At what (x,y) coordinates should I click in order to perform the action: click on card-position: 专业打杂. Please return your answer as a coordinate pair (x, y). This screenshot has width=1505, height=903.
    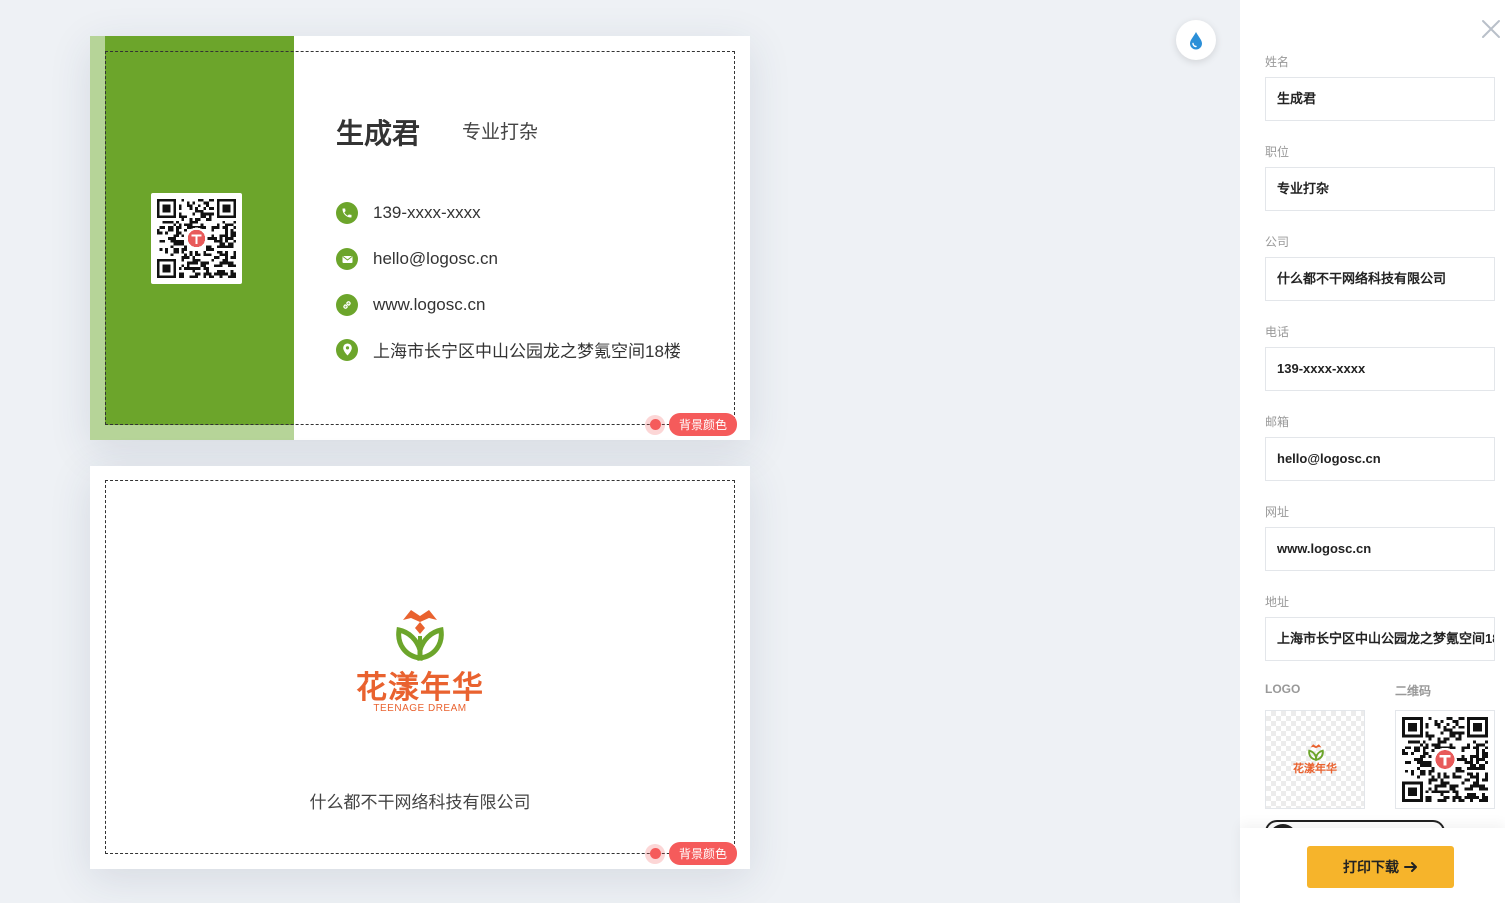
    Looking at the image, I should click on (500, 130).